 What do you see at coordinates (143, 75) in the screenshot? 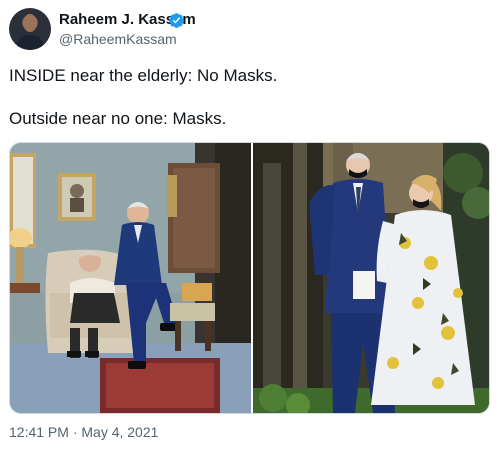
I see `tweet-text-line-1: INSIDE near the elderly: No Masks.` at bounding box center [143, 75].